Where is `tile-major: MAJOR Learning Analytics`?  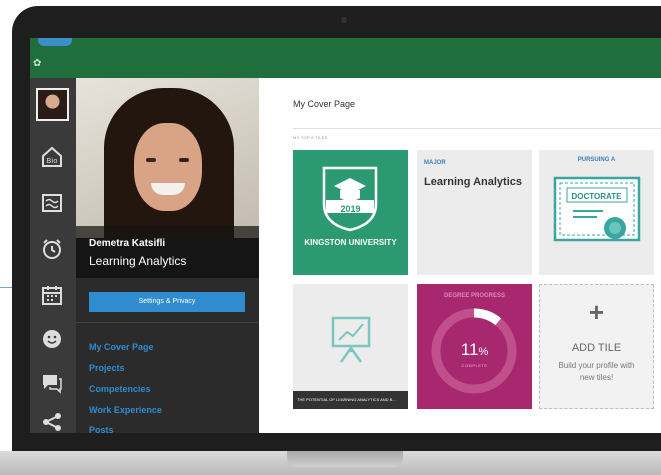
tile-major: MAJOR Learning Analytics is located at coordinates (474, 212).